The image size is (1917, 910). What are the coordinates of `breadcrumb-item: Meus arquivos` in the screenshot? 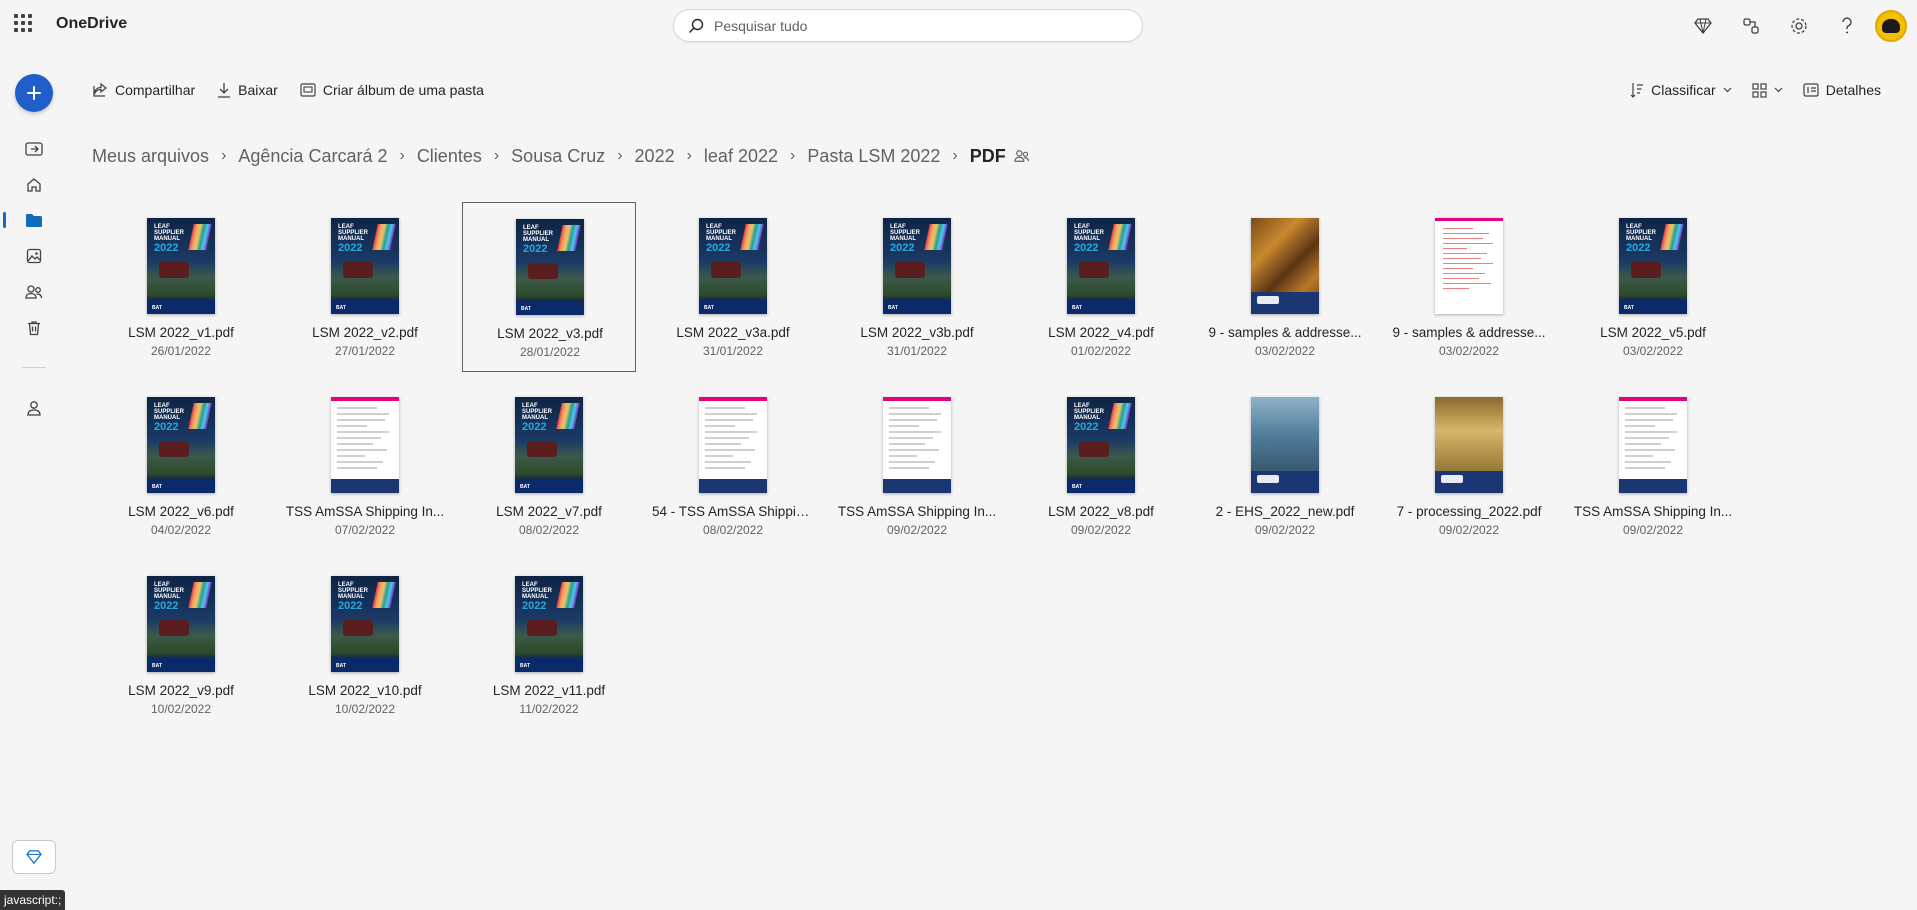 It's located at (150, 156).